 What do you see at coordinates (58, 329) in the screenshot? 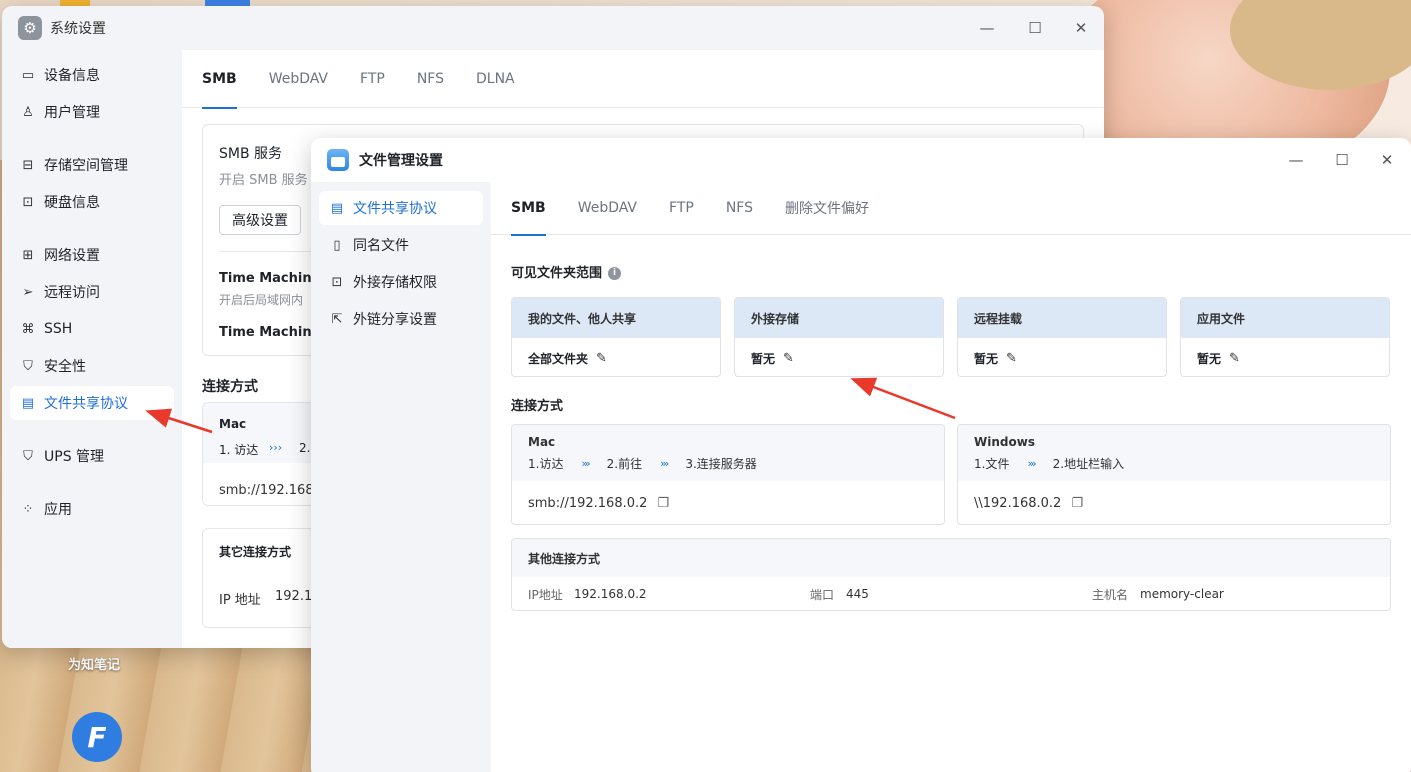
I see `sidebar-item-label: SSH` at bounding box center [58, 329].